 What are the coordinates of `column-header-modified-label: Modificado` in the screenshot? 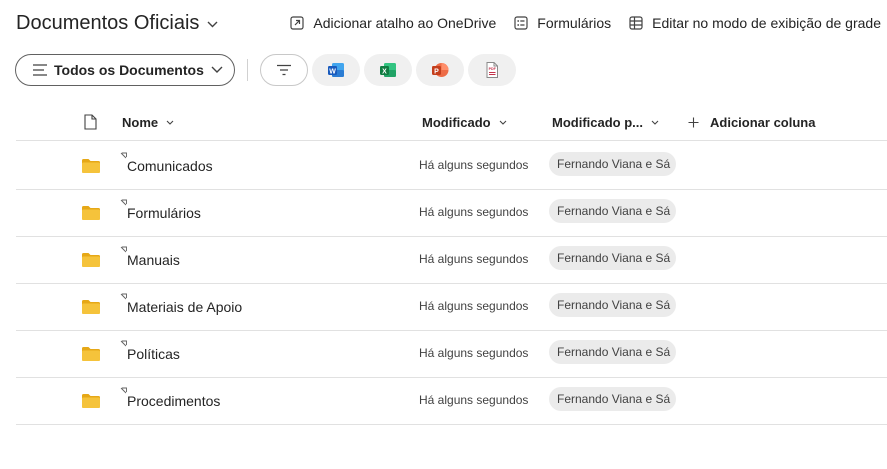 It's located at (456, 122).